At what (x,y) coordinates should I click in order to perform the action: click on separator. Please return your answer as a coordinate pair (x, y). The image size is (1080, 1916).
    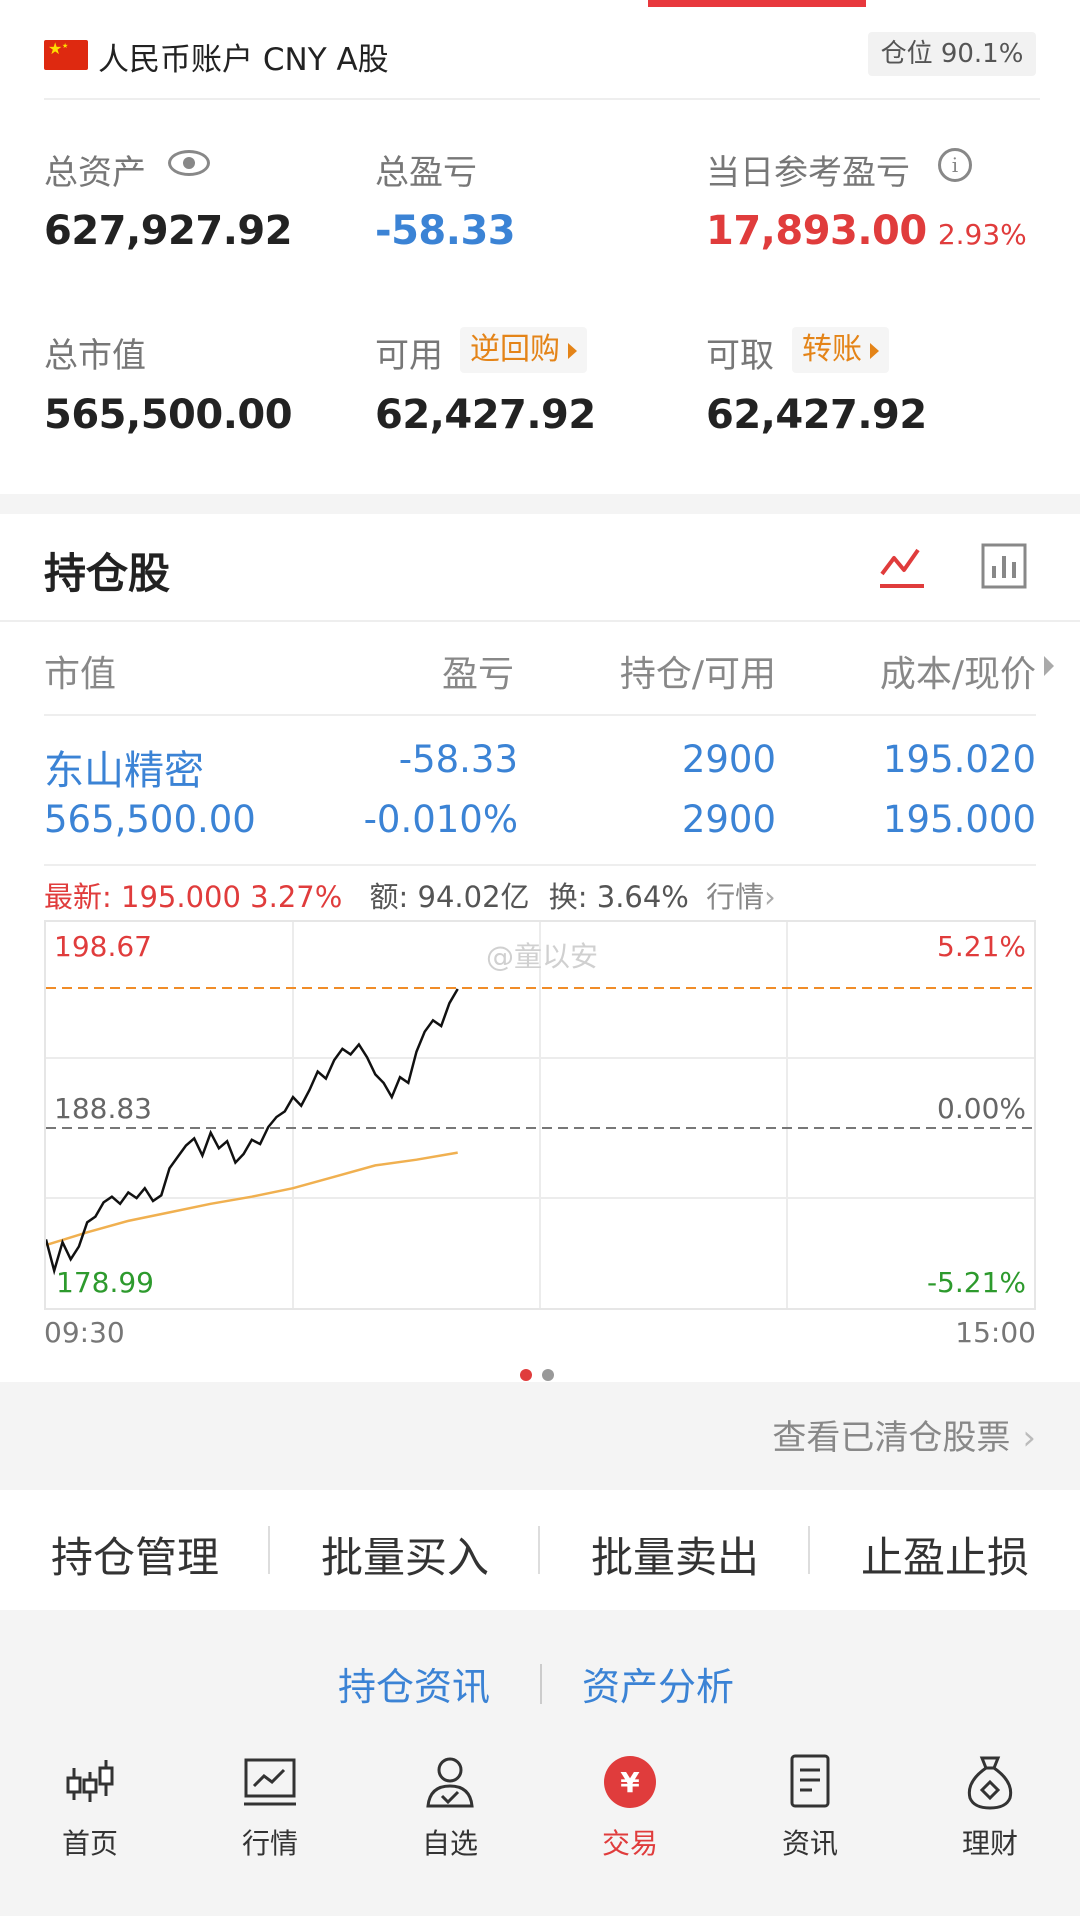
    Looking at the image, I should click on (541, 1684).